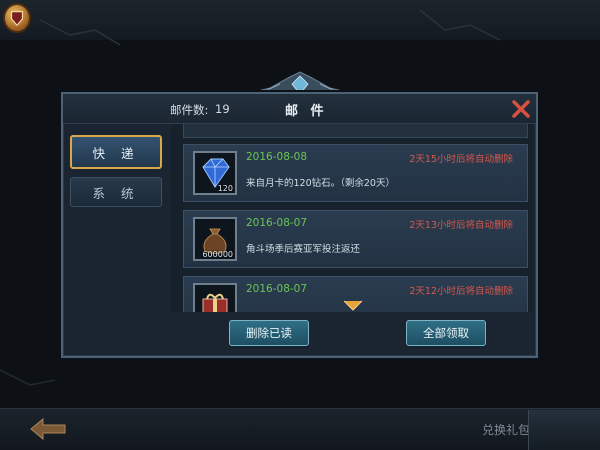  Describe the element at coordinates (116, 152) in the screenshot. I see `tab-express: 快 递` at that location.